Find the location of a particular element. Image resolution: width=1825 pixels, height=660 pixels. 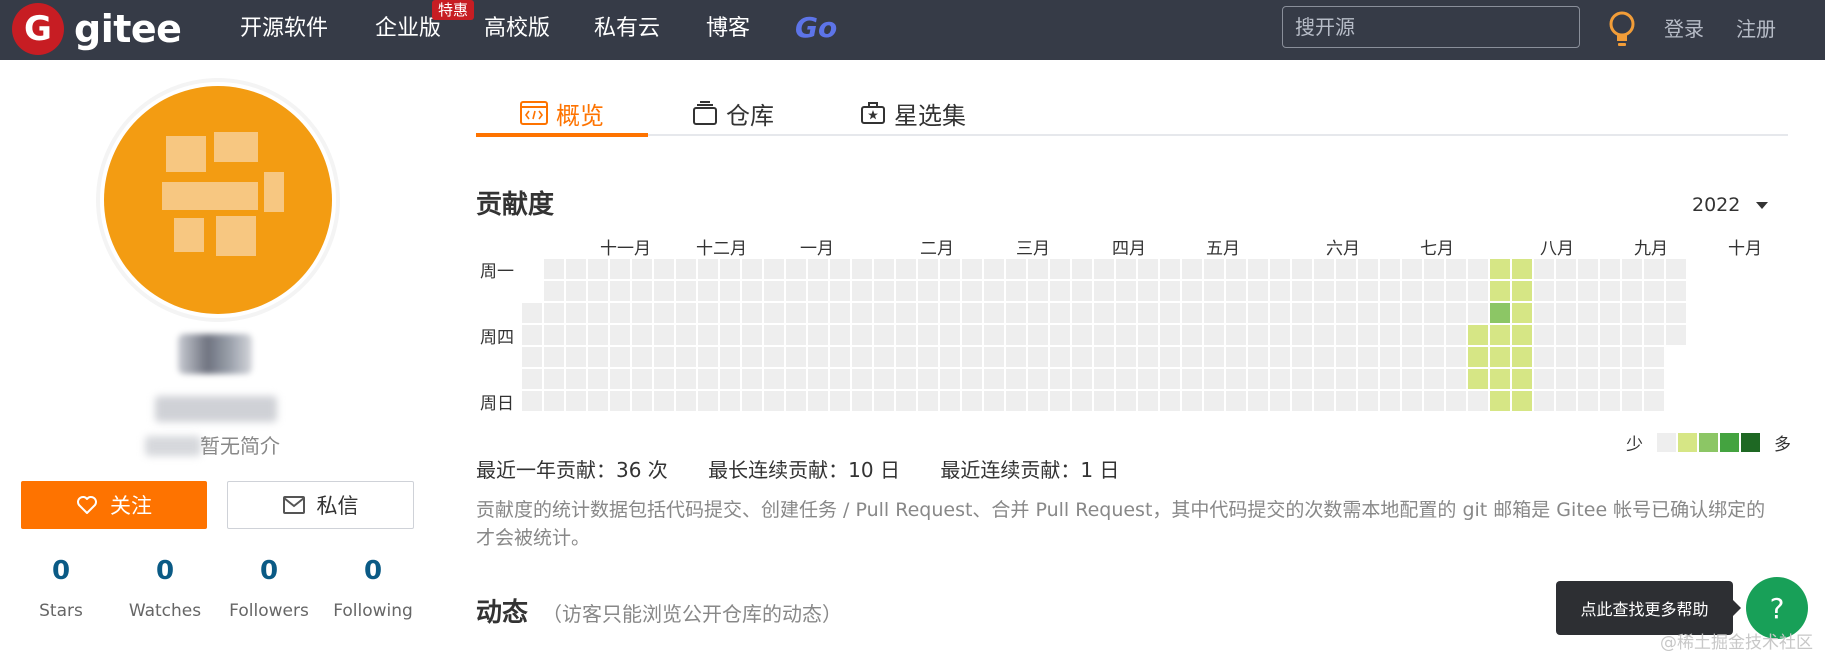

tab-repositories: 仓库 is located at coordinates (733, 113).